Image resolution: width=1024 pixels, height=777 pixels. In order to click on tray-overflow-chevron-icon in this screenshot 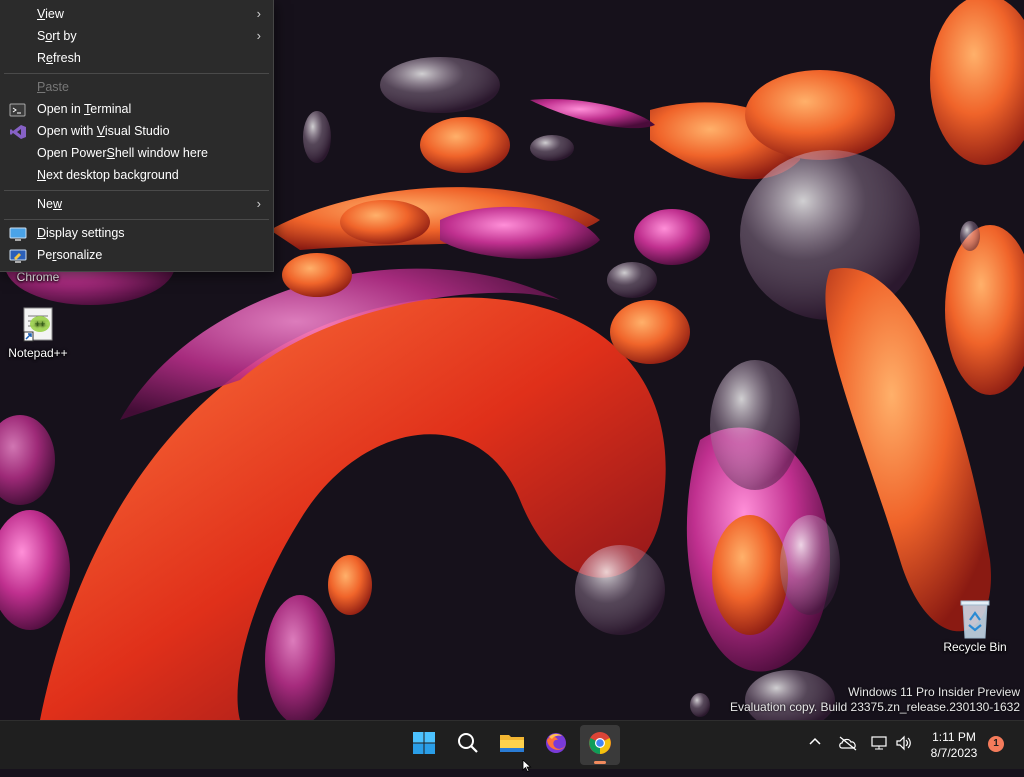, I will do `click(815, 743)`.